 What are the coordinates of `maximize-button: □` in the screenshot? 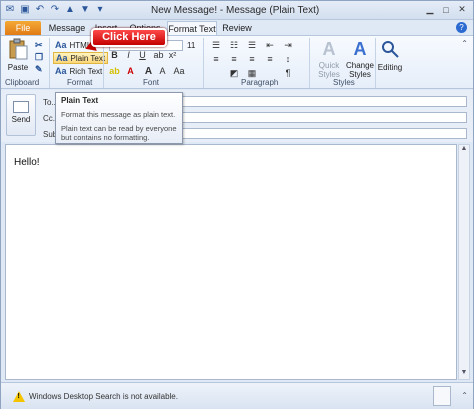 It's located at (446, 9).